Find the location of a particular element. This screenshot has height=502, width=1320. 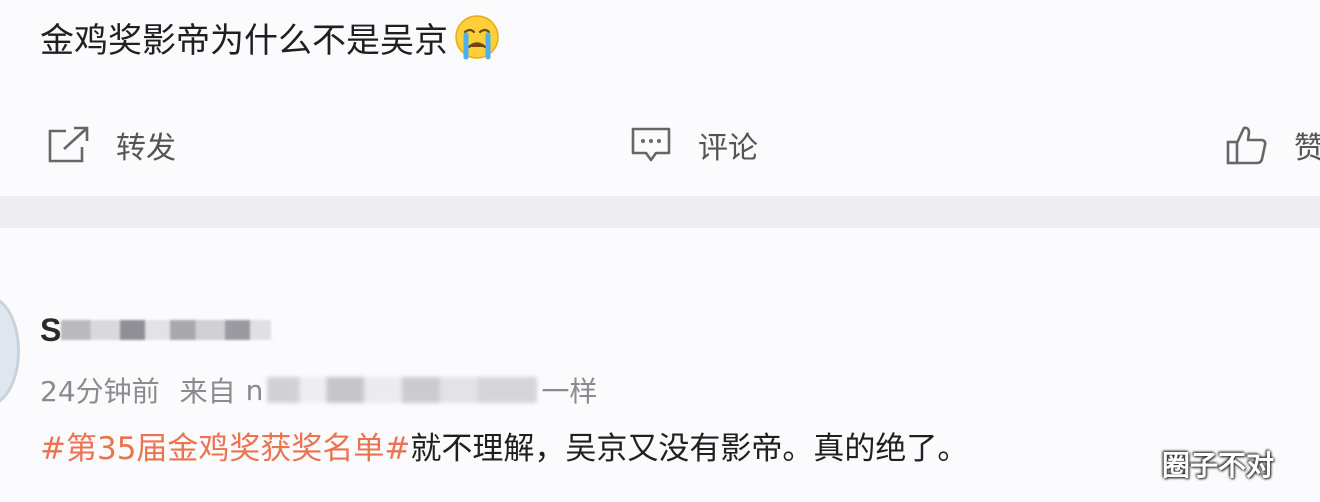

comment-meta: 24分钟前 来自 n 一样 is located at coordinates (318, 390).